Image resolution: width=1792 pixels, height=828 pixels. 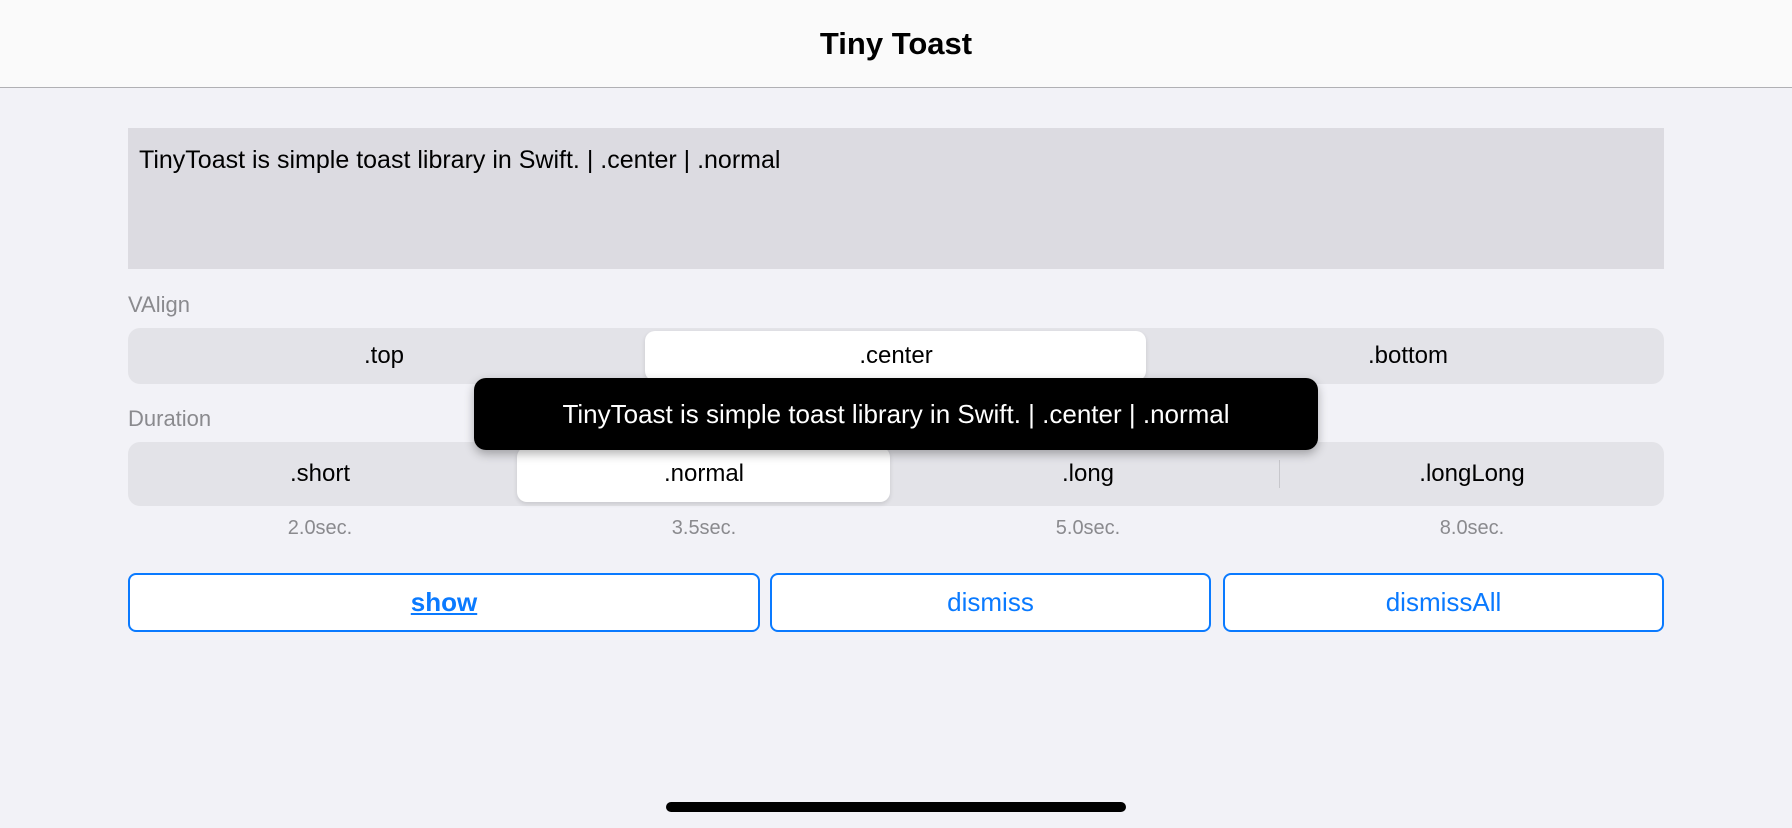 What do you see at coordinates (1088, 528) in the screenshot?
I see `duration-seconds-label: 5.0sec.` at bounding box center [1088, 528].